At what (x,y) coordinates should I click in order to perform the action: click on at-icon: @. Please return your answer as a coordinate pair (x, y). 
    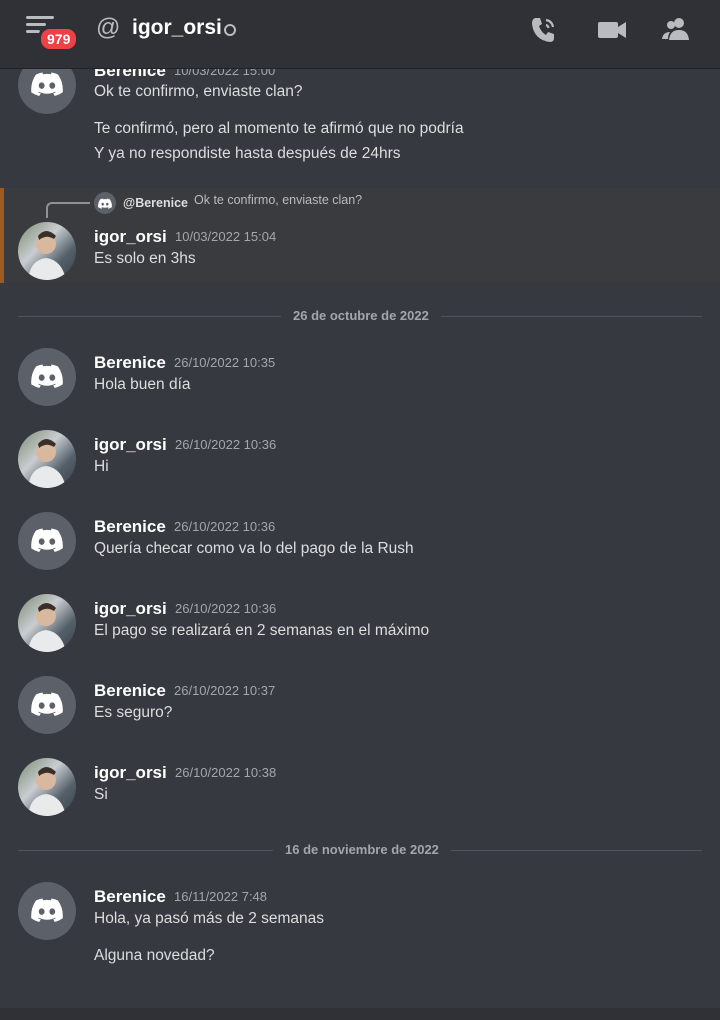
    Looking at the image, I should click on (108, 27).